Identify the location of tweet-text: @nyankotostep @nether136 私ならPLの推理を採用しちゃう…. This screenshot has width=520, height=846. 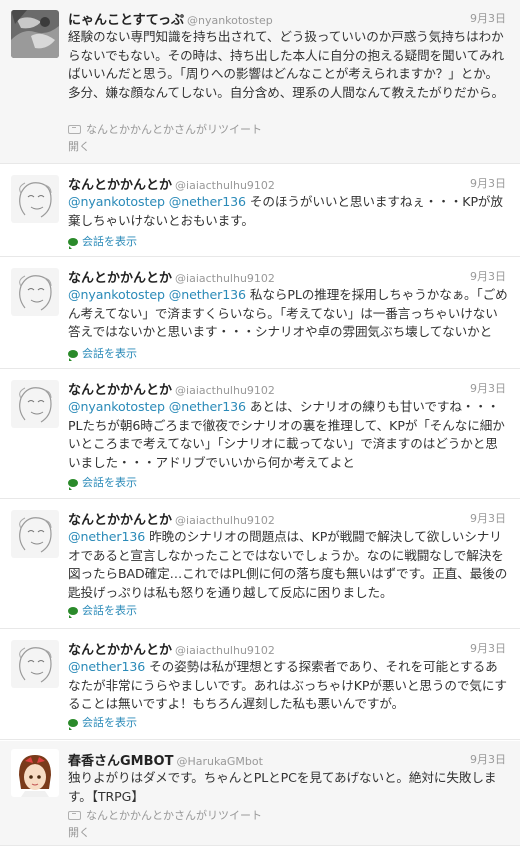
(288, 314).